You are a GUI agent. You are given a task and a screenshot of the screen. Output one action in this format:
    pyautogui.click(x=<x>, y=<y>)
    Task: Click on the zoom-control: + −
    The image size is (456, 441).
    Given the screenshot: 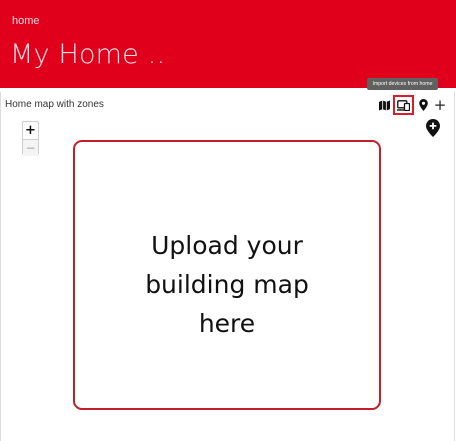 What is the action you would take?
    pyautogui.click(x=30, y=138)
    